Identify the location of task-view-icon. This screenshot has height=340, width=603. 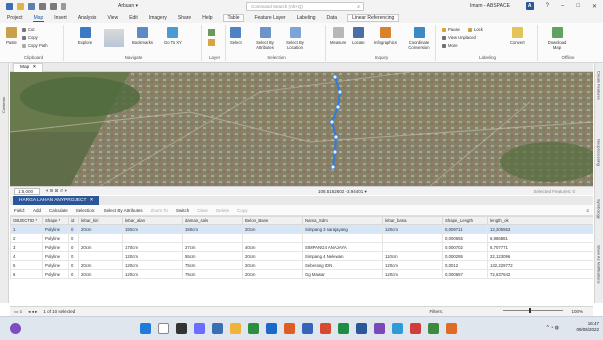
(181, 328).